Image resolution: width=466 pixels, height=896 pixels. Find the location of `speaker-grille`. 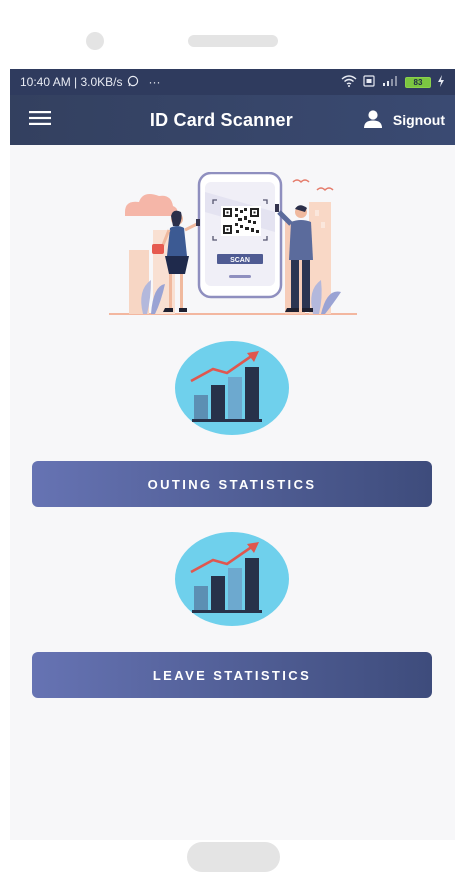

speaker-grille is located at coordinates (233, 41).